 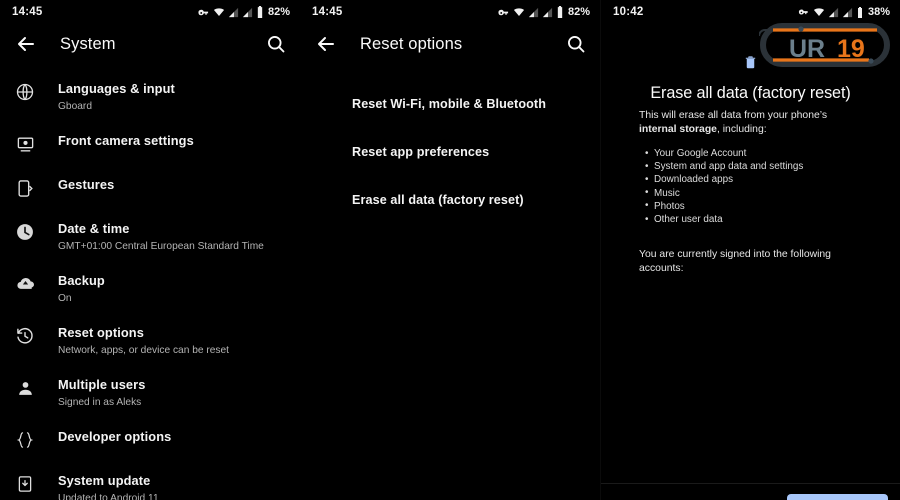 I want to click on dialog-title: Erase all data (factory reset), so click(x=750, y=93).